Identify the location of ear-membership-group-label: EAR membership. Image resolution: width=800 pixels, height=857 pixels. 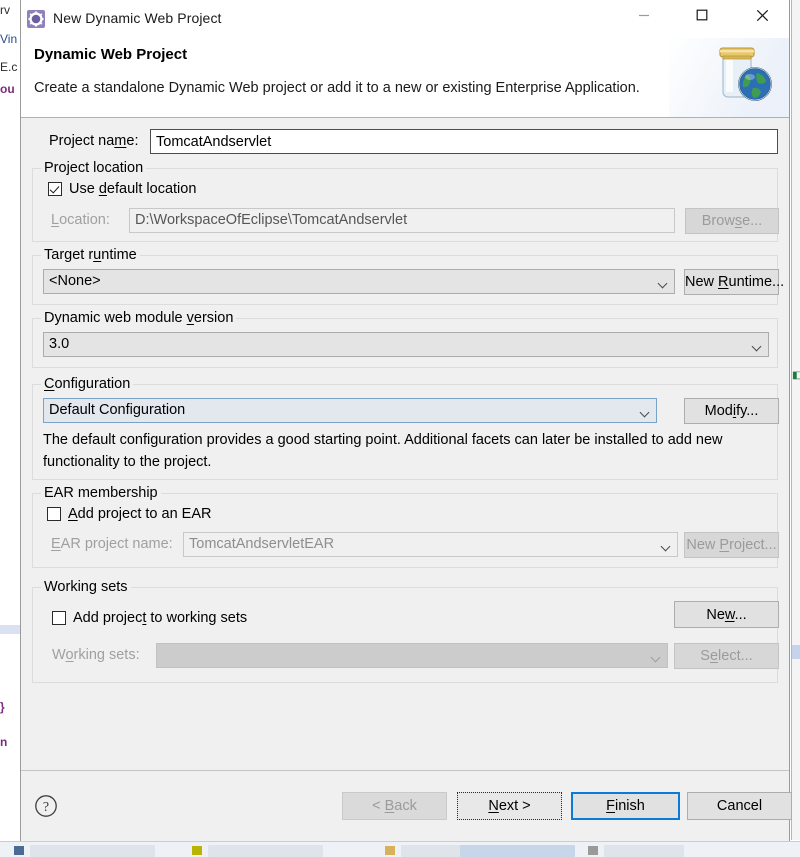
(101, 493).